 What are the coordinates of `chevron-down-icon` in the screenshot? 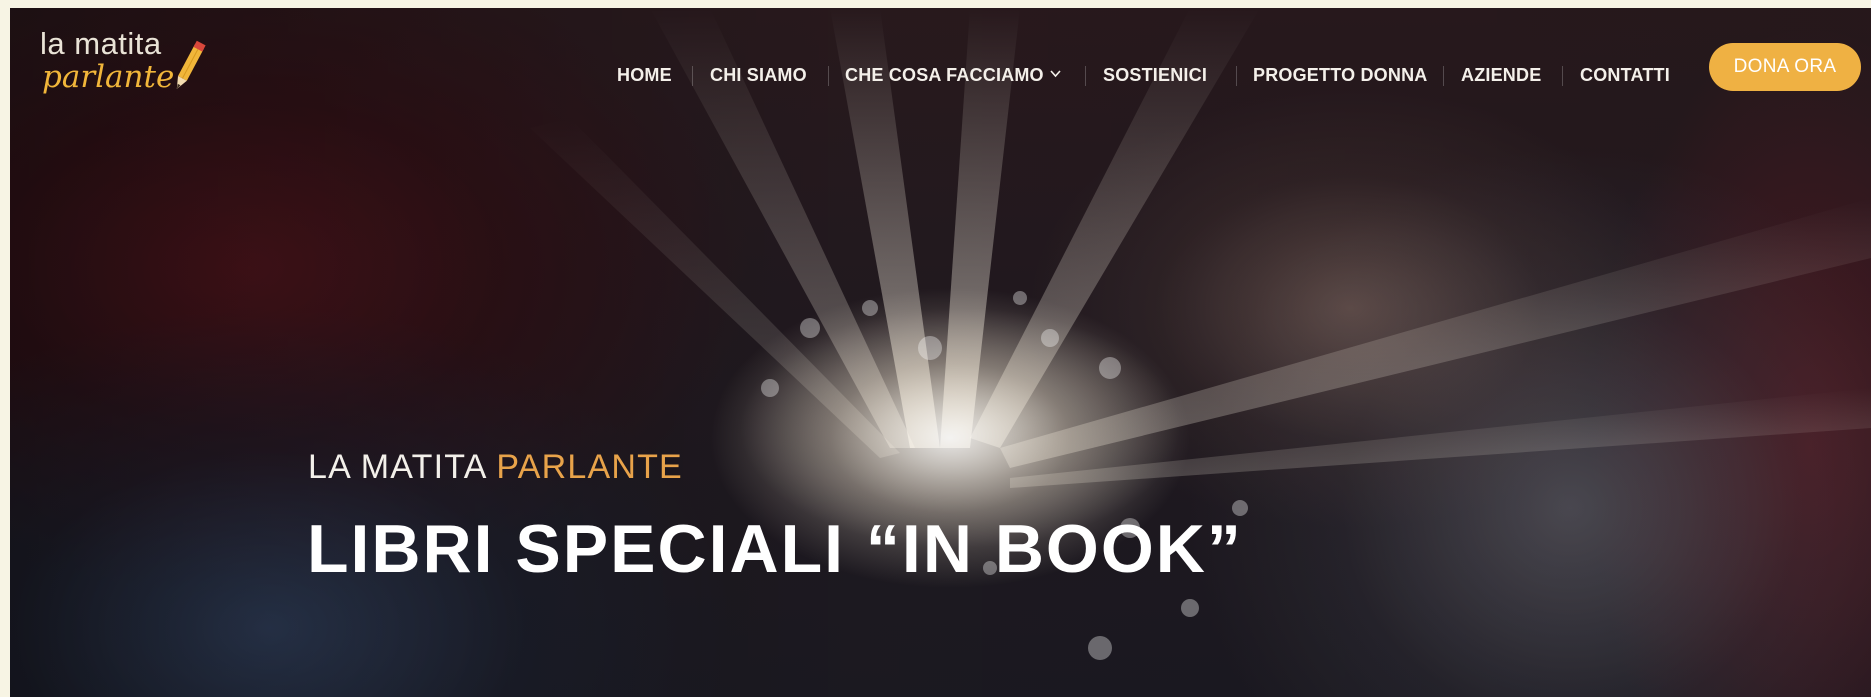 It's located at (1055, 73).